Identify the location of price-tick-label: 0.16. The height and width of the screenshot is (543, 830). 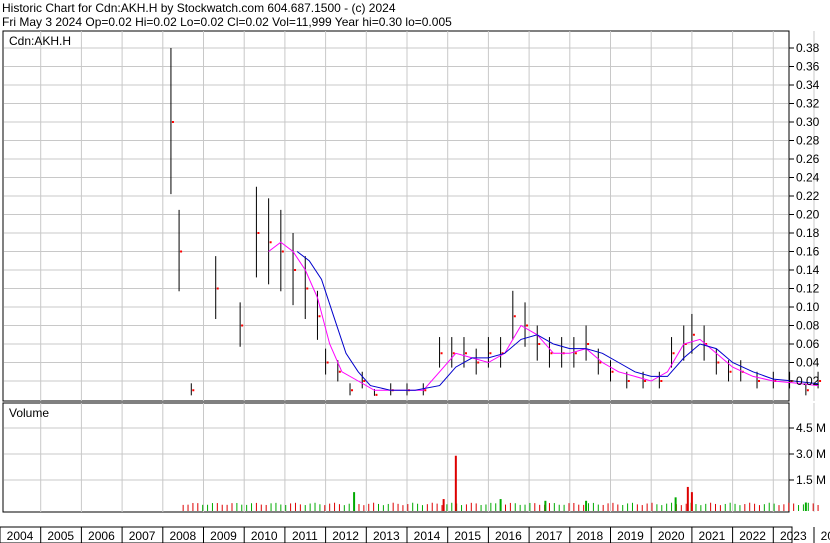
(808, 252).